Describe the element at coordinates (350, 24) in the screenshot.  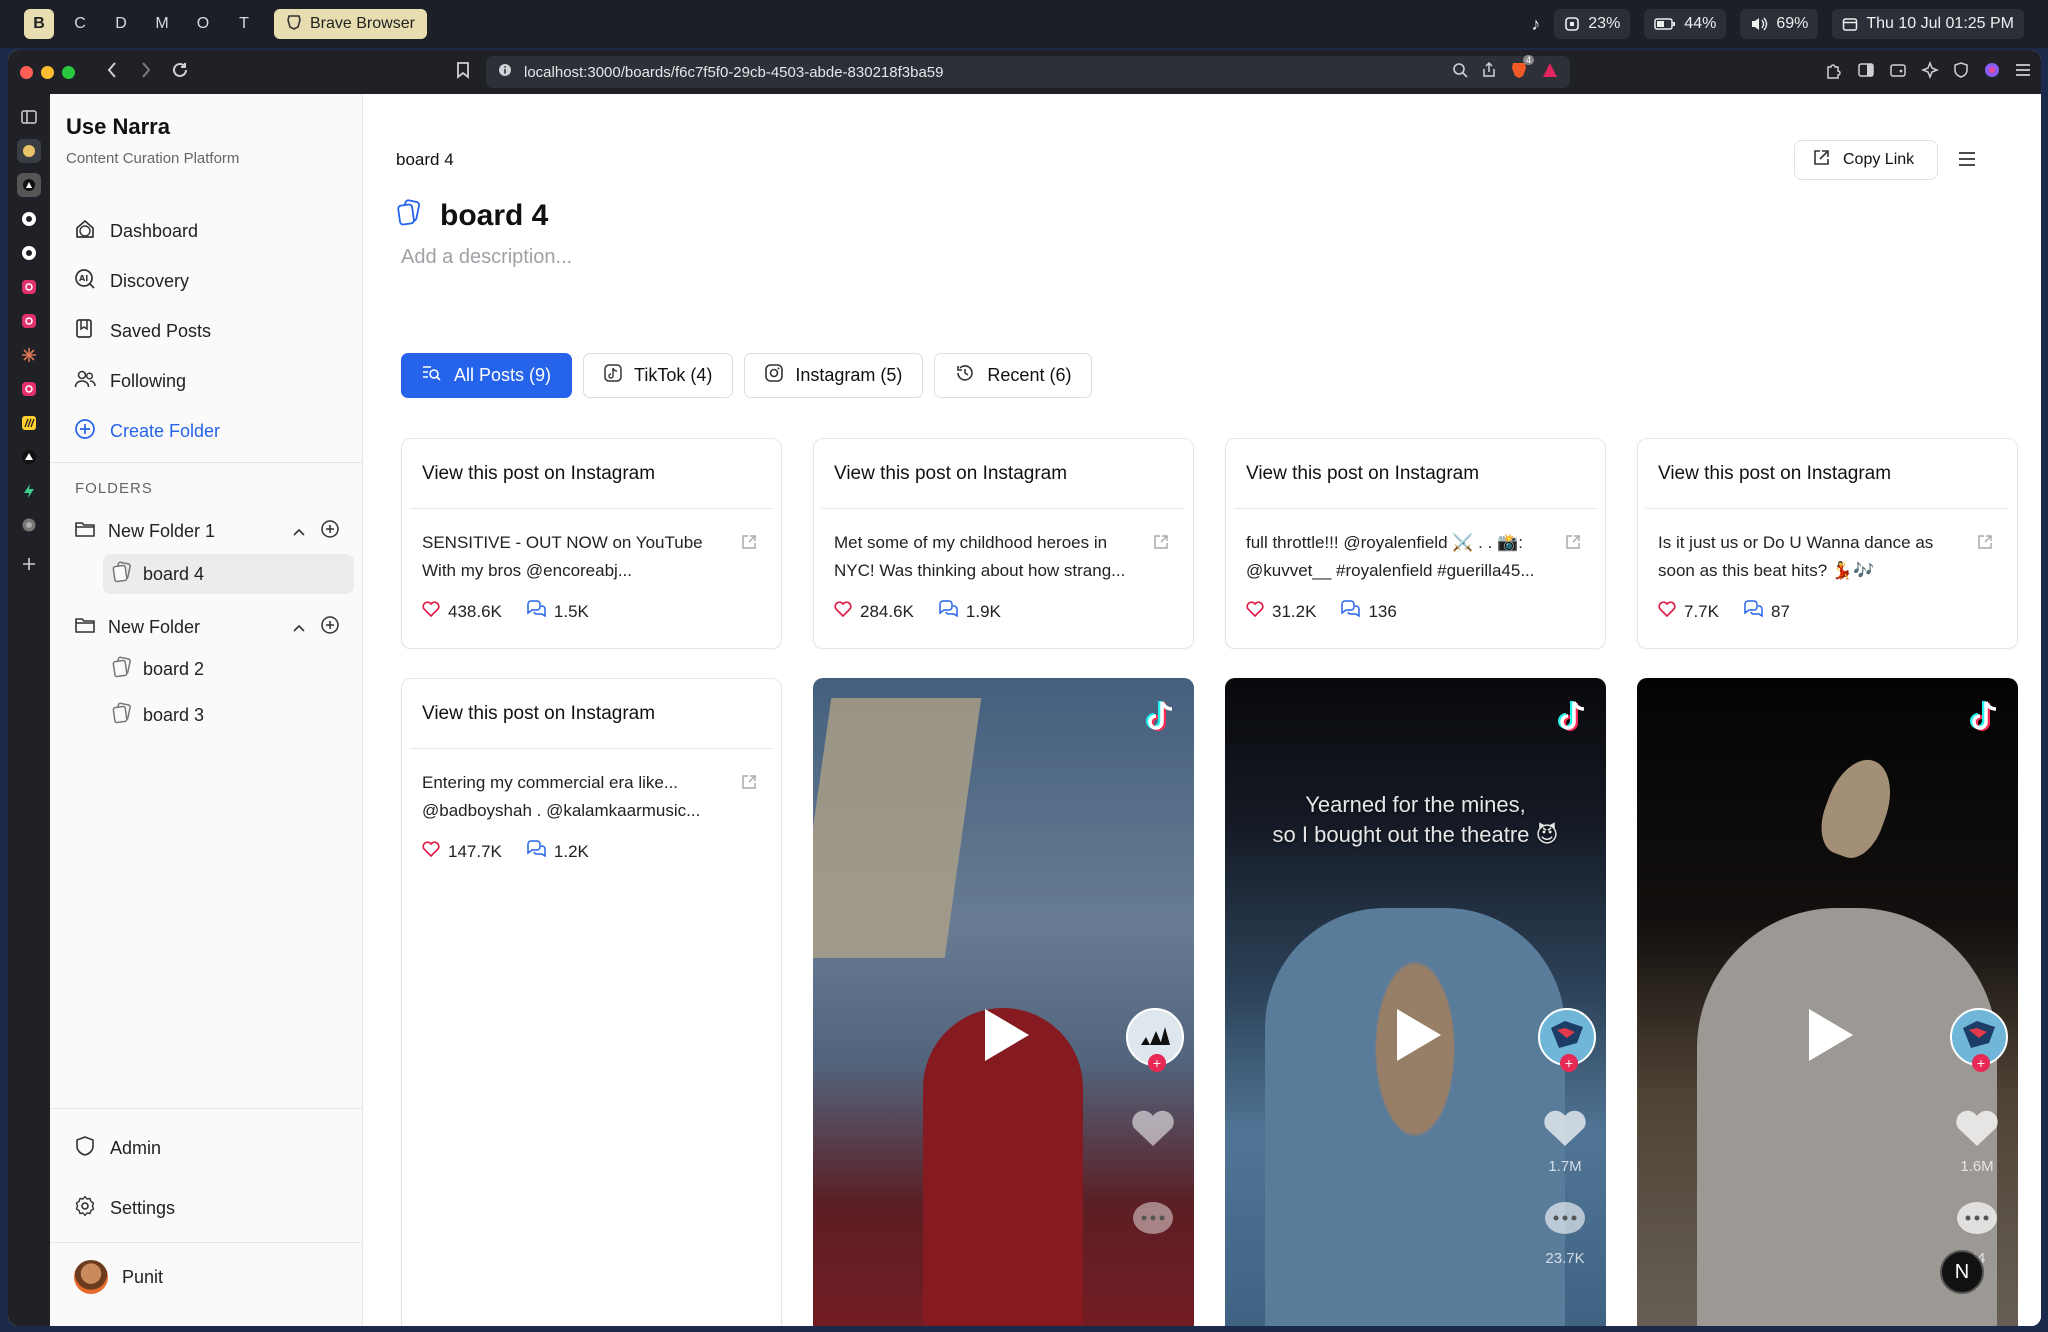
I see `active-app-pill: Brave Browser` at that location.